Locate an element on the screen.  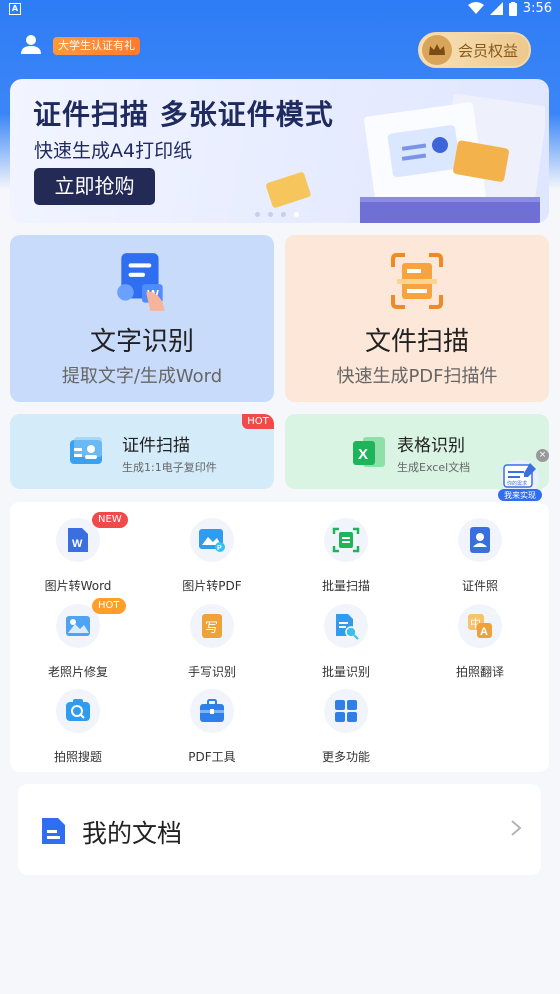
tool-batch-scan: 批量扫描 is located at coordinates (344, 547).